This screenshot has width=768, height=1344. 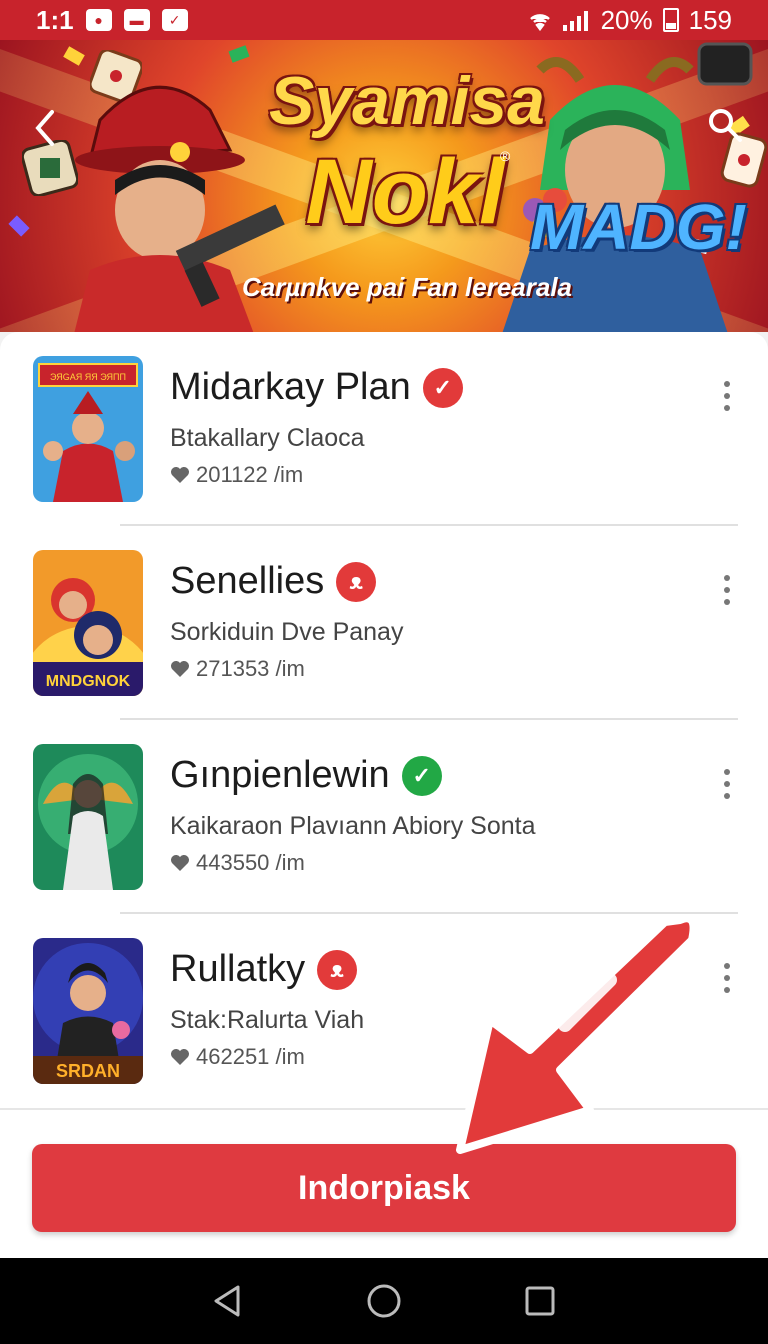 I want to click on battery-icon, so click(x=670, y=20).